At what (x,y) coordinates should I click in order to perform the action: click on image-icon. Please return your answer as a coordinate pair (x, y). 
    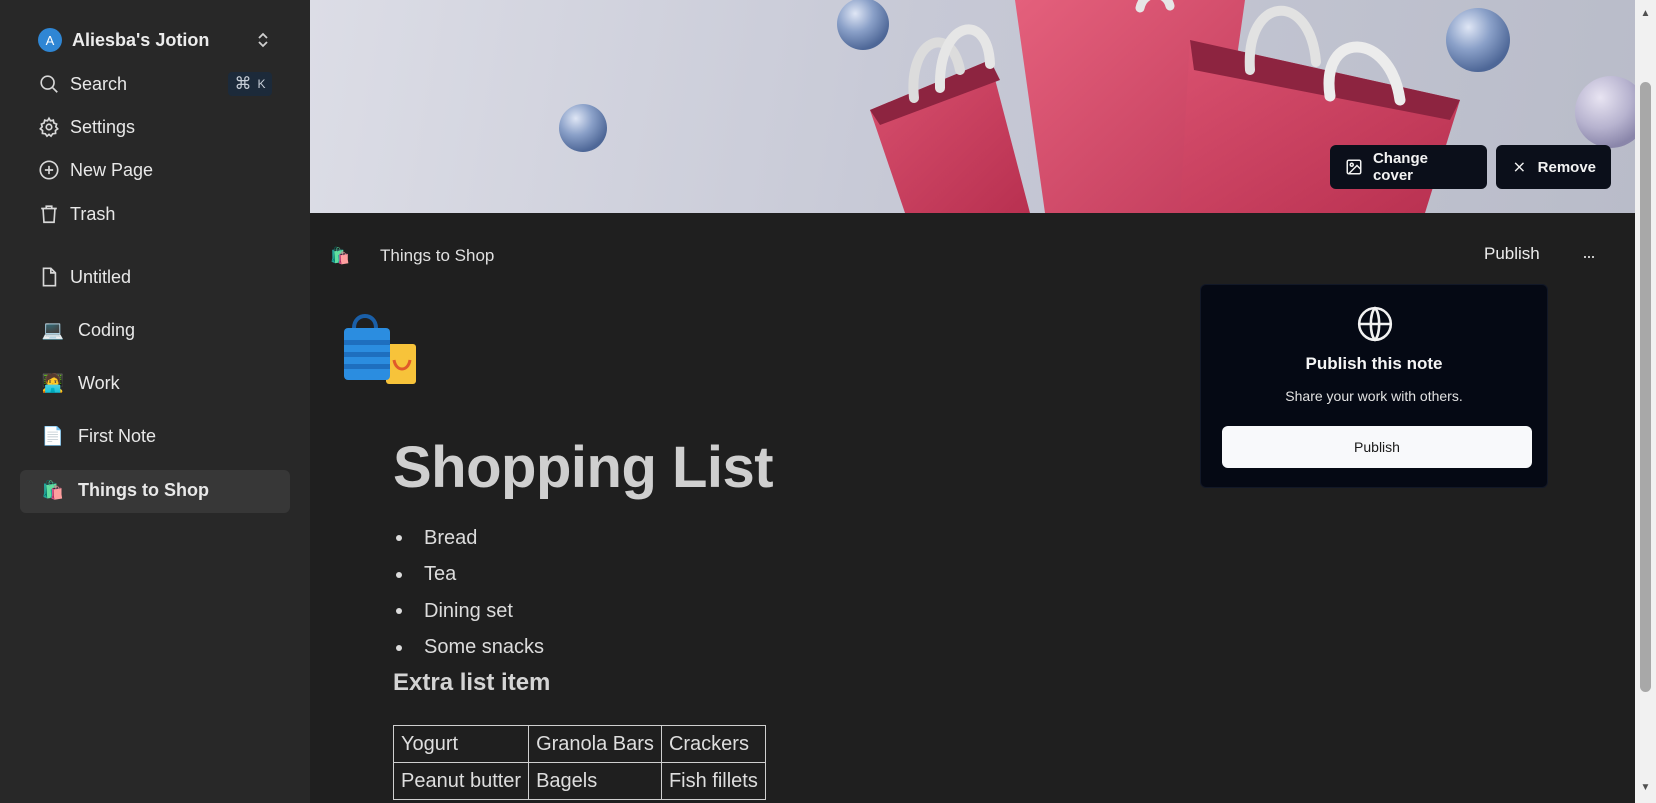
    Looking at the image, I should click on (1354, 167).